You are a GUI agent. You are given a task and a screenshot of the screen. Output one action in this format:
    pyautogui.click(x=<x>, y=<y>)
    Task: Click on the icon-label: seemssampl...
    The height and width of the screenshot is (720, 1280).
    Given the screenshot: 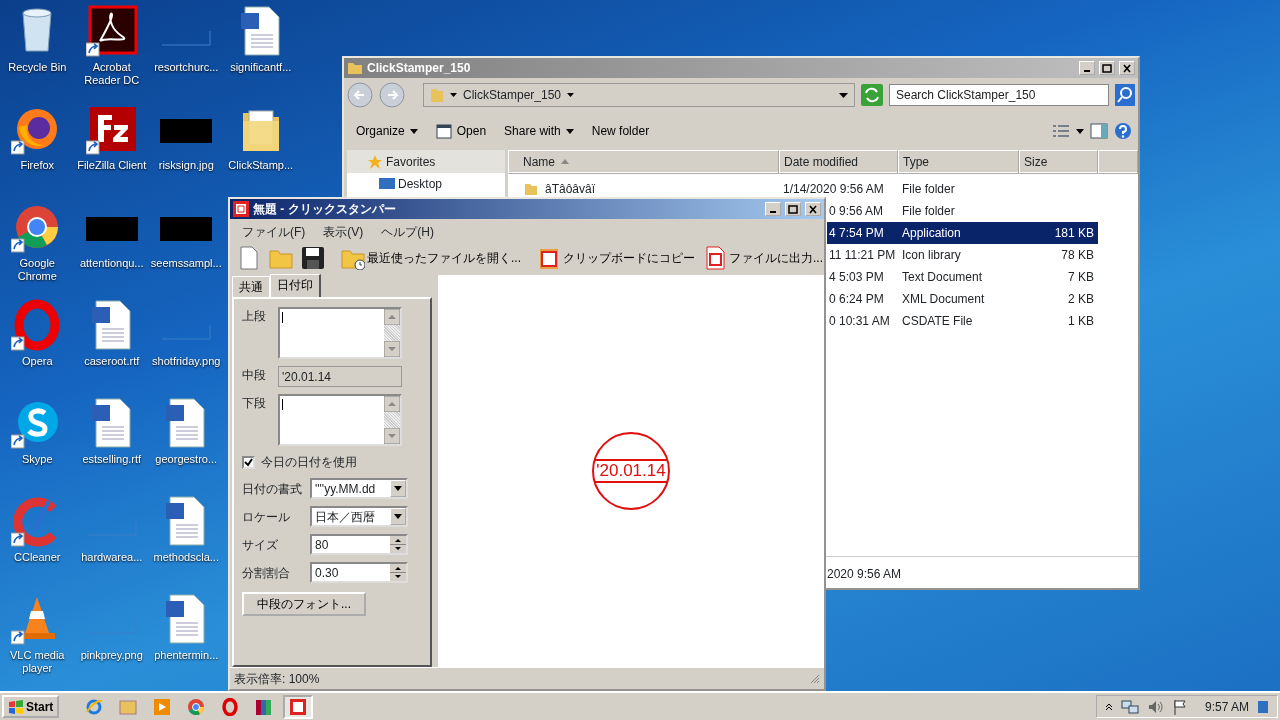 What is the action you would take?
    pyautogui.click(x=186, y=263)
    